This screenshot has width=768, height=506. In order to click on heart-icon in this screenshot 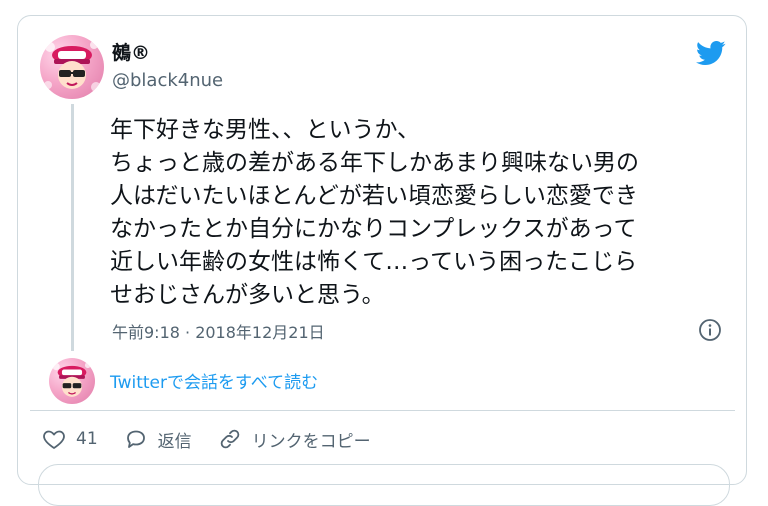, I will do `click(54, 439)`.